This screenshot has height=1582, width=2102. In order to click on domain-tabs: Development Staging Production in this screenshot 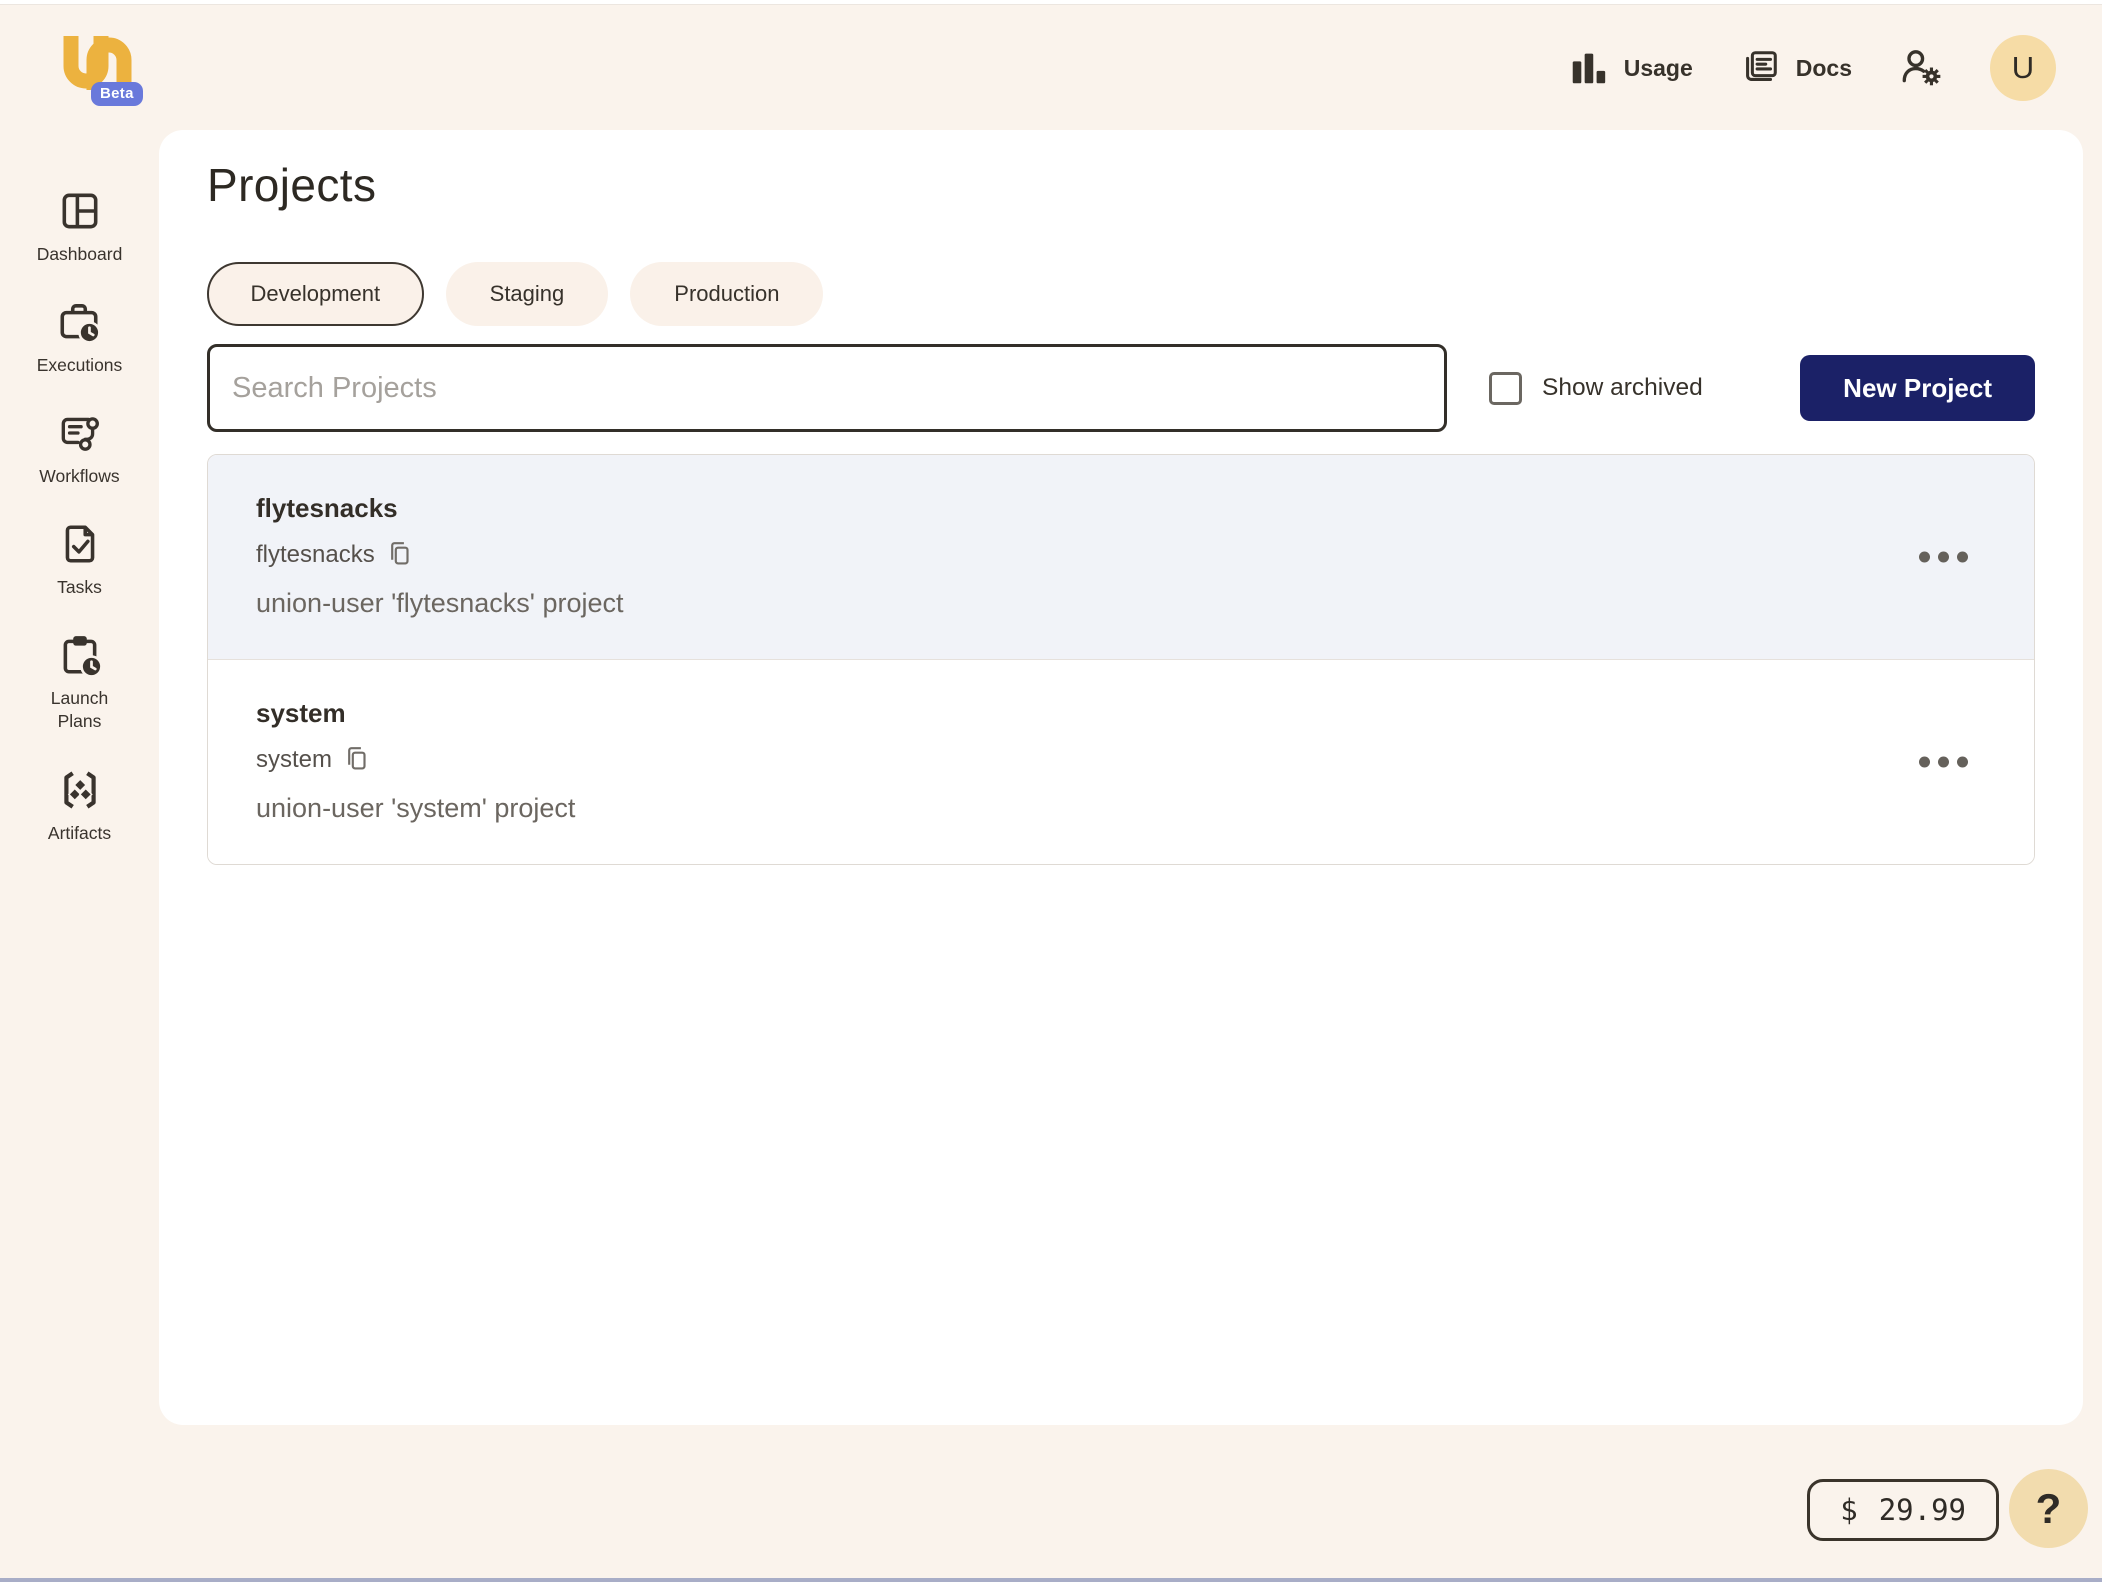, I will do `click(1121, 294)`.